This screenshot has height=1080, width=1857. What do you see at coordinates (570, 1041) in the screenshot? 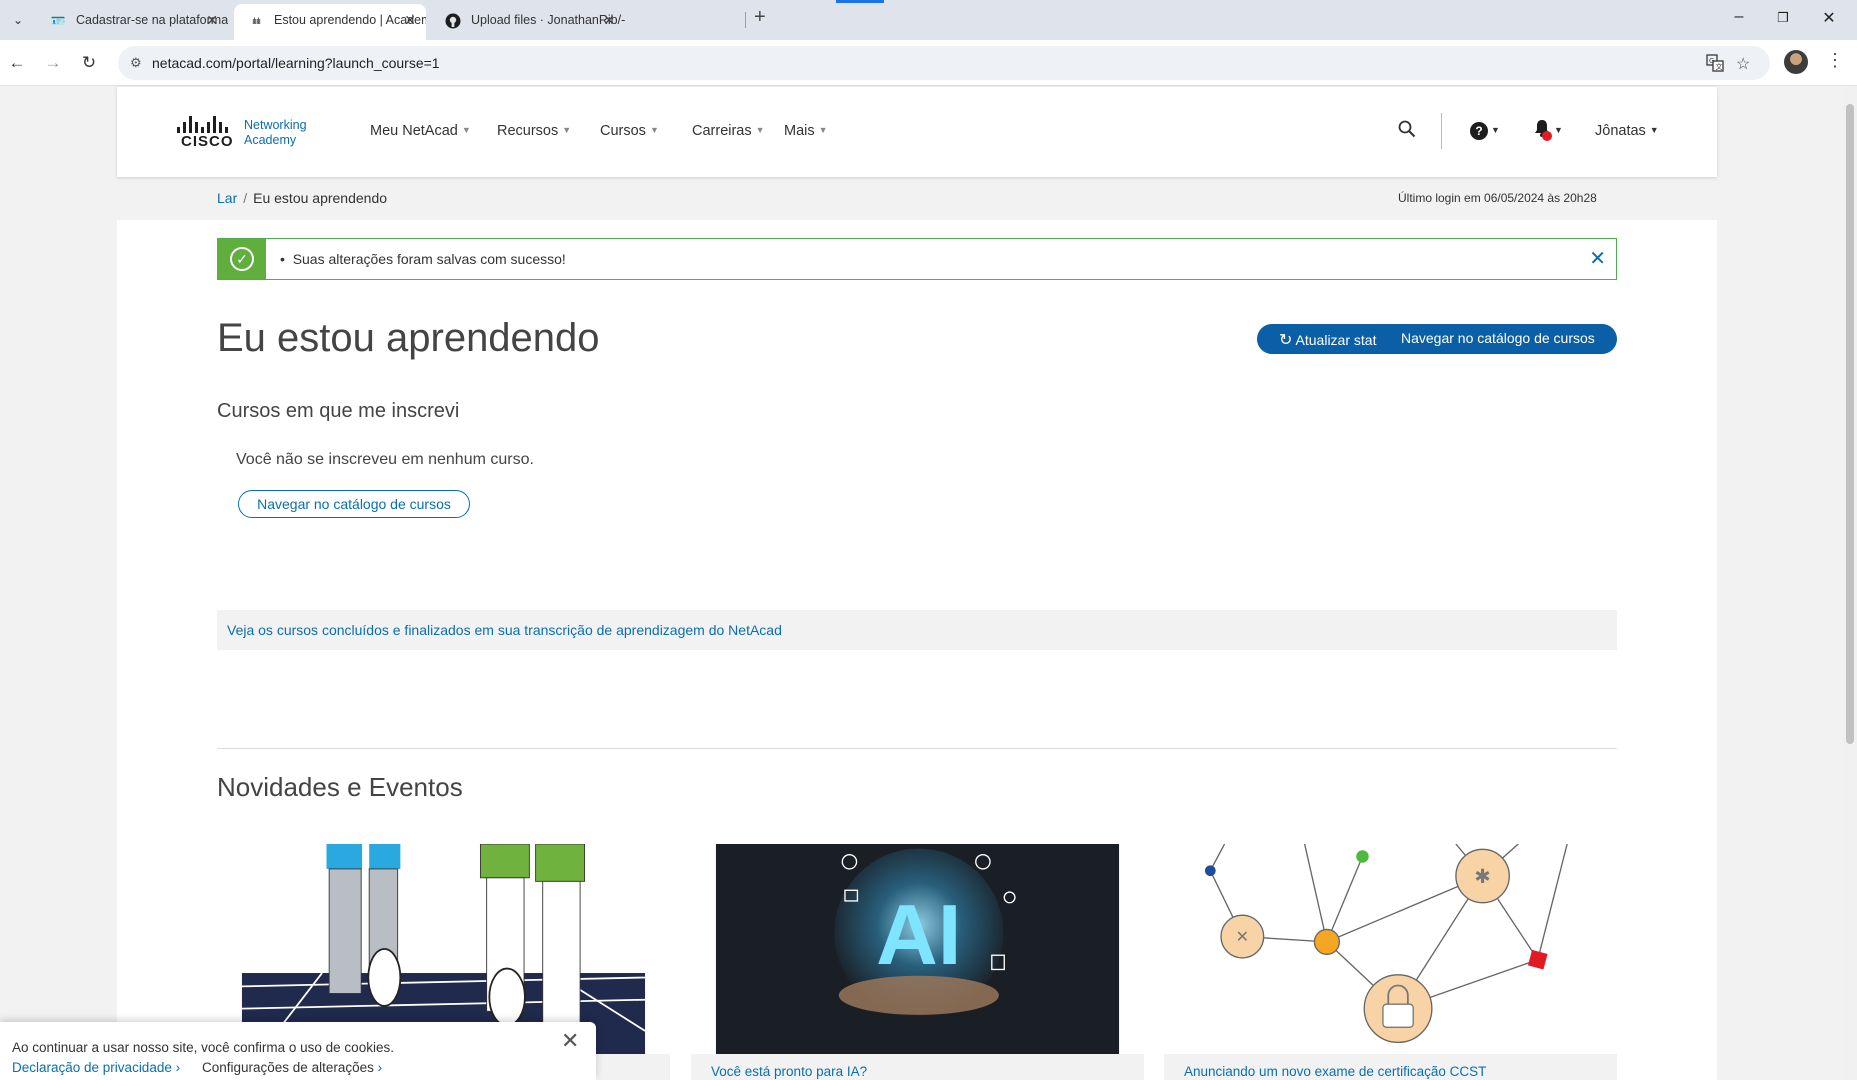
I see `close-cookie-icon: ✕` at bounding box center [570, 1041].